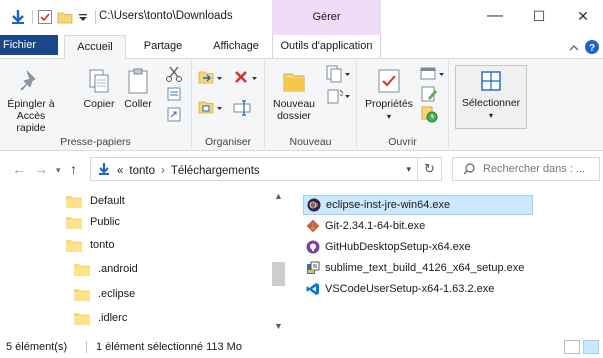 The image size is (603, 358). What do you see at coordinates (294, 94) in the screenshot?
I see `new-folder-button: Nouveau dossier` at bounding box center [294, 94].